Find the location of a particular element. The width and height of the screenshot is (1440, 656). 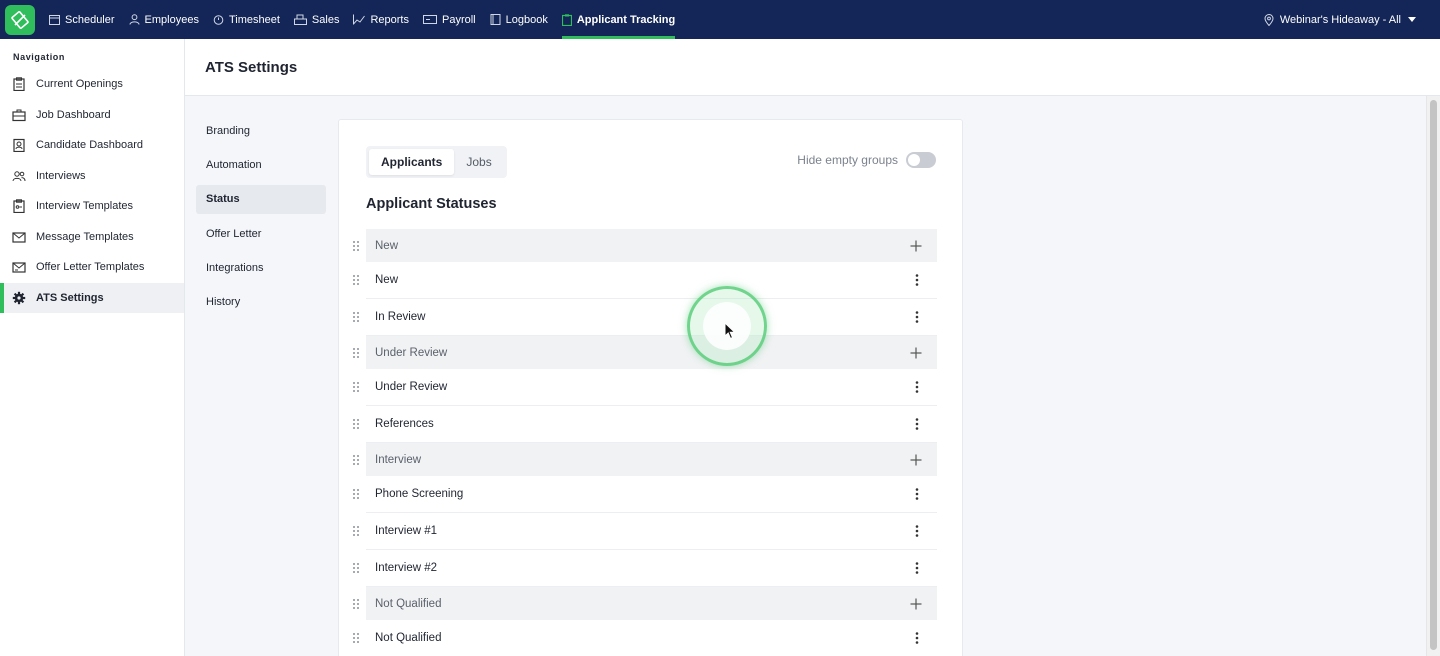

status-label: In Review is located at coordinates (400, 317).